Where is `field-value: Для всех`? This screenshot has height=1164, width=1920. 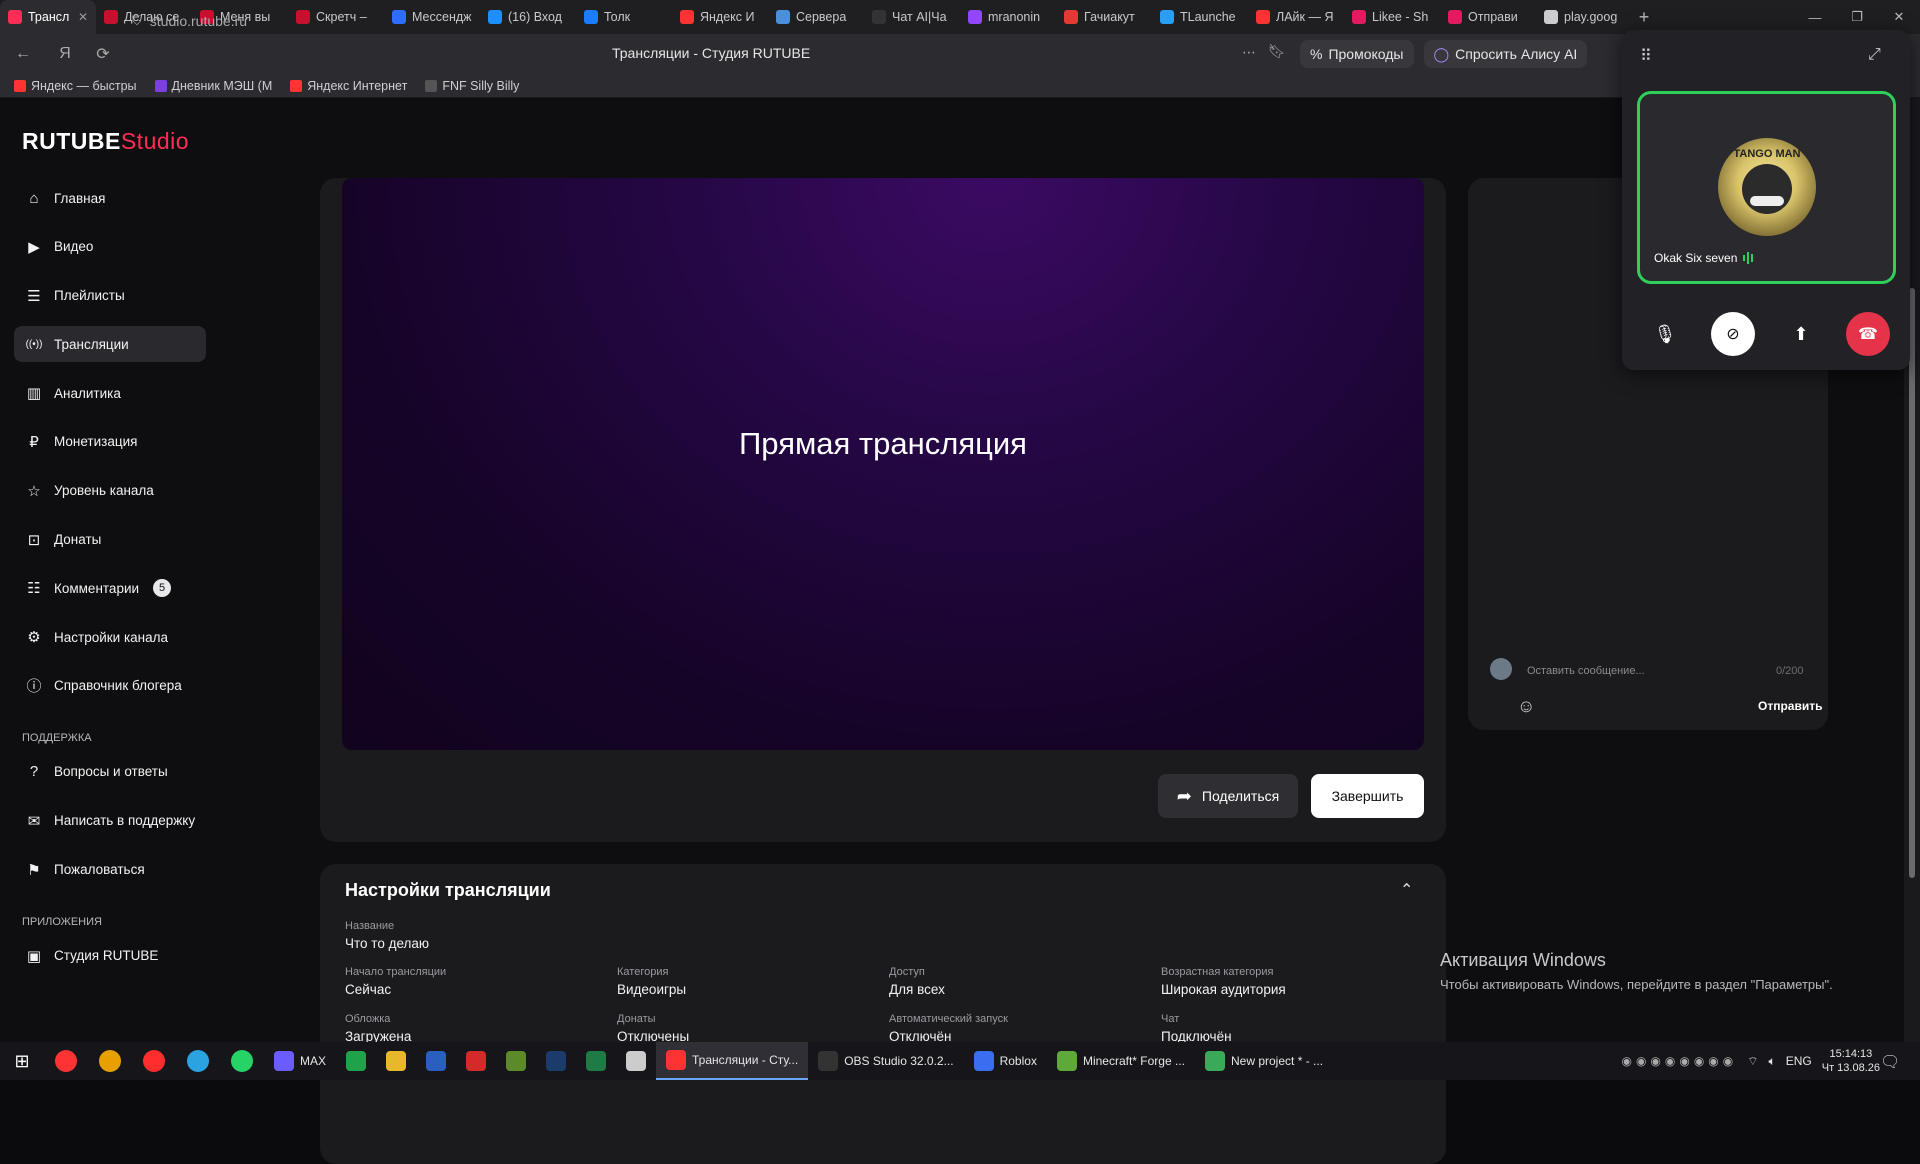
field-value: Для всех is located at coordinates (917, 989).